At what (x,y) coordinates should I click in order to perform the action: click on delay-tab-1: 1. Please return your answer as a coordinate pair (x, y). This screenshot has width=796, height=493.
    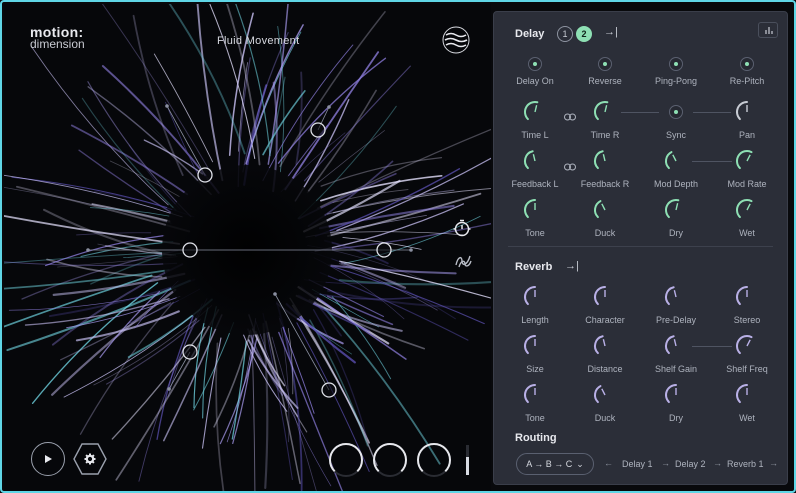
    Looking at the image, I should click on (565, 34).